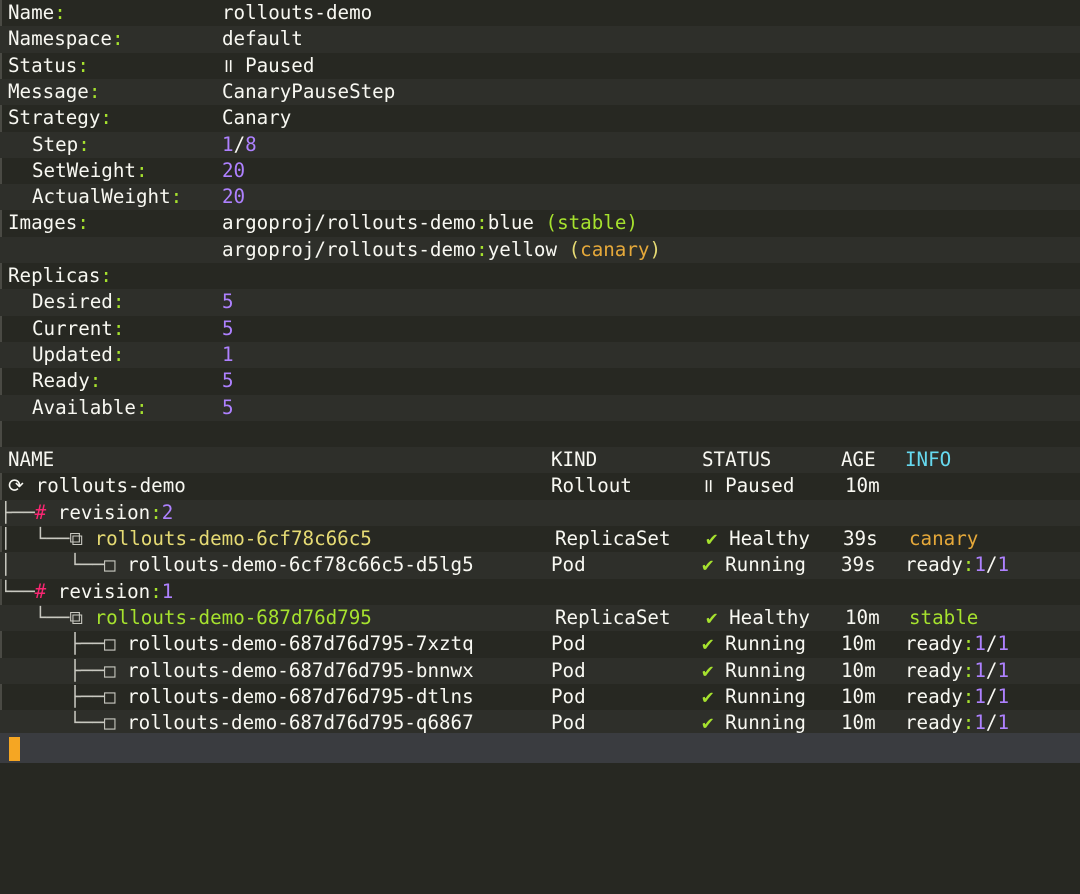 Image resolution: width=1080 pixels, height=894 pixels. What do you see at coordinates (228, 328) in the screenshot?
I see `current-value: 5` at bounding box center [228, 328].